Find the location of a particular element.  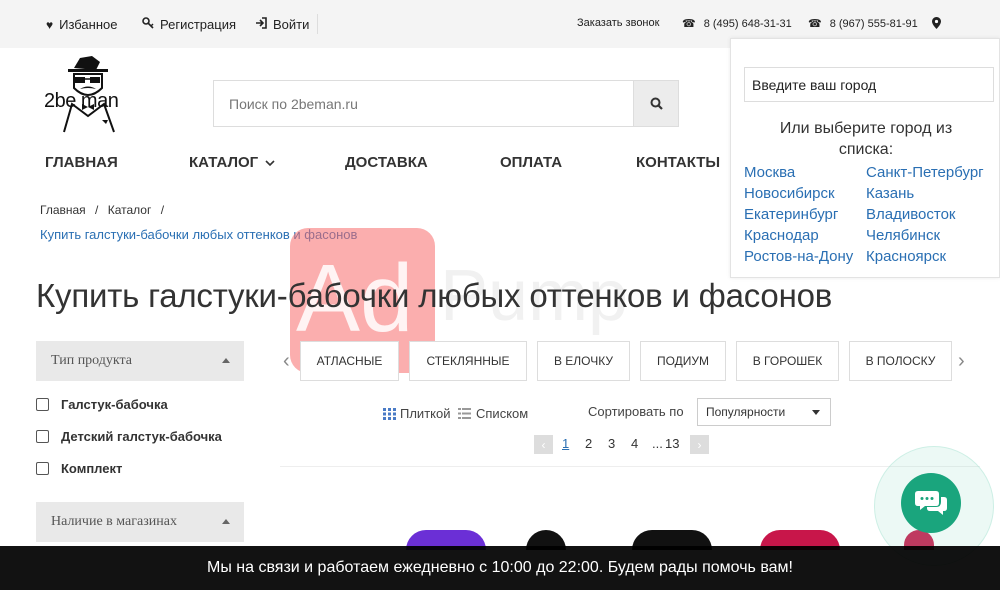

sort-select: Популярности is located at coordinates (764, 412).